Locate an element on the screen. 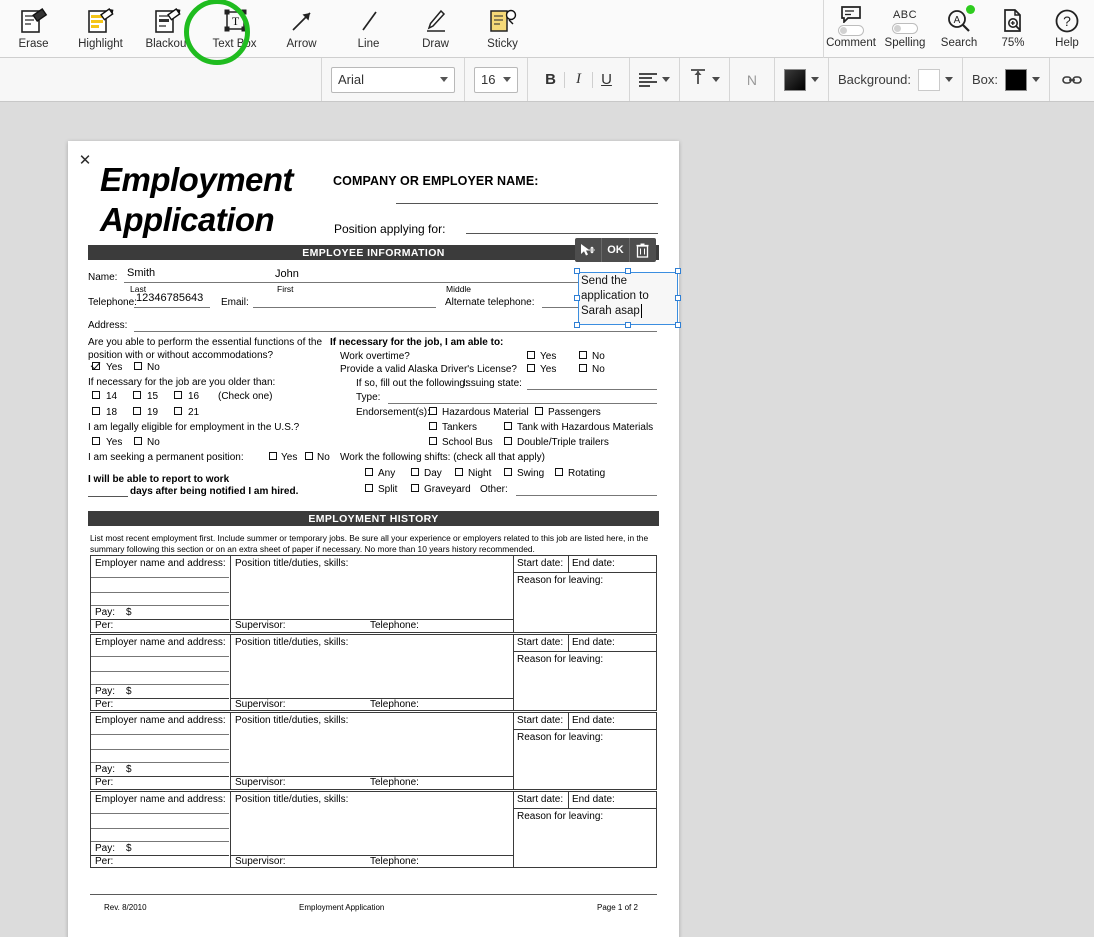  background-color-swatch is located at coordinates (928, 79).